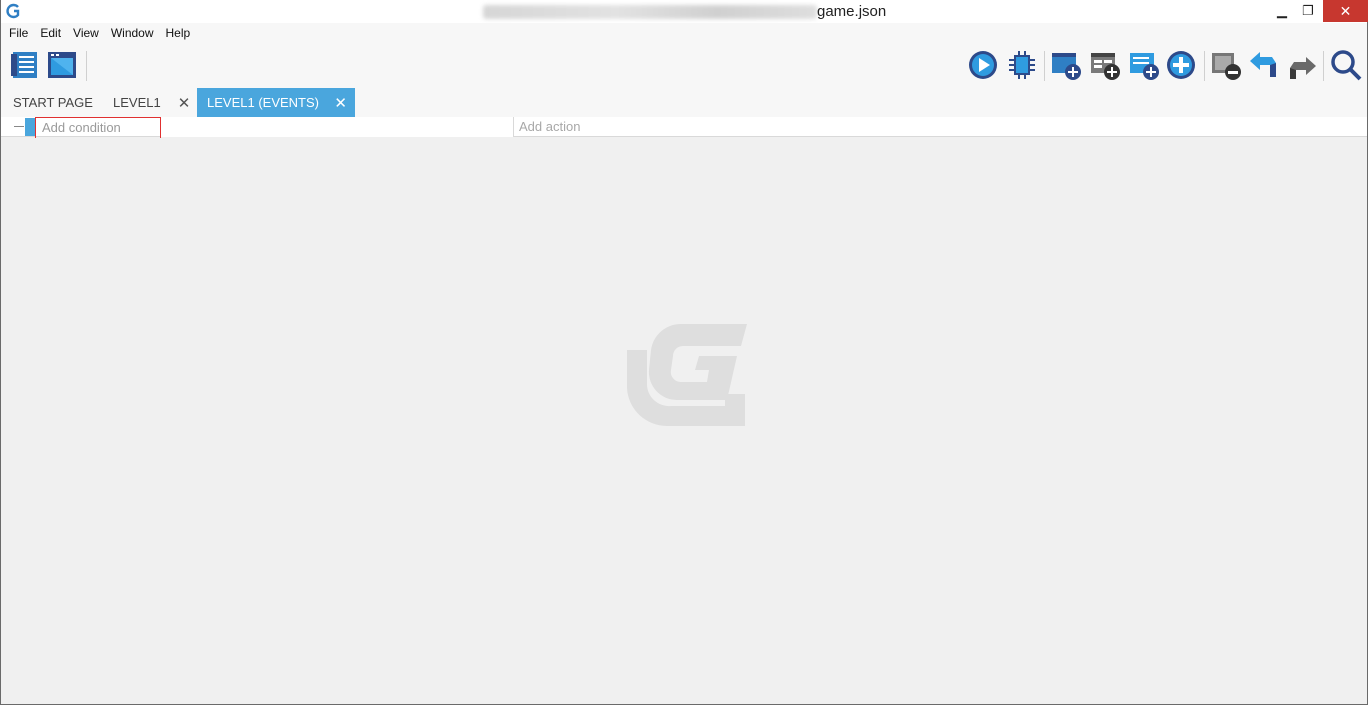 The height and width of the screenshot is (705, 1368). I want to click on tab-bar: START PAGE LEVEL1 ✕ LEVEL1 (EVENTS) ✕, so click(684, 102).